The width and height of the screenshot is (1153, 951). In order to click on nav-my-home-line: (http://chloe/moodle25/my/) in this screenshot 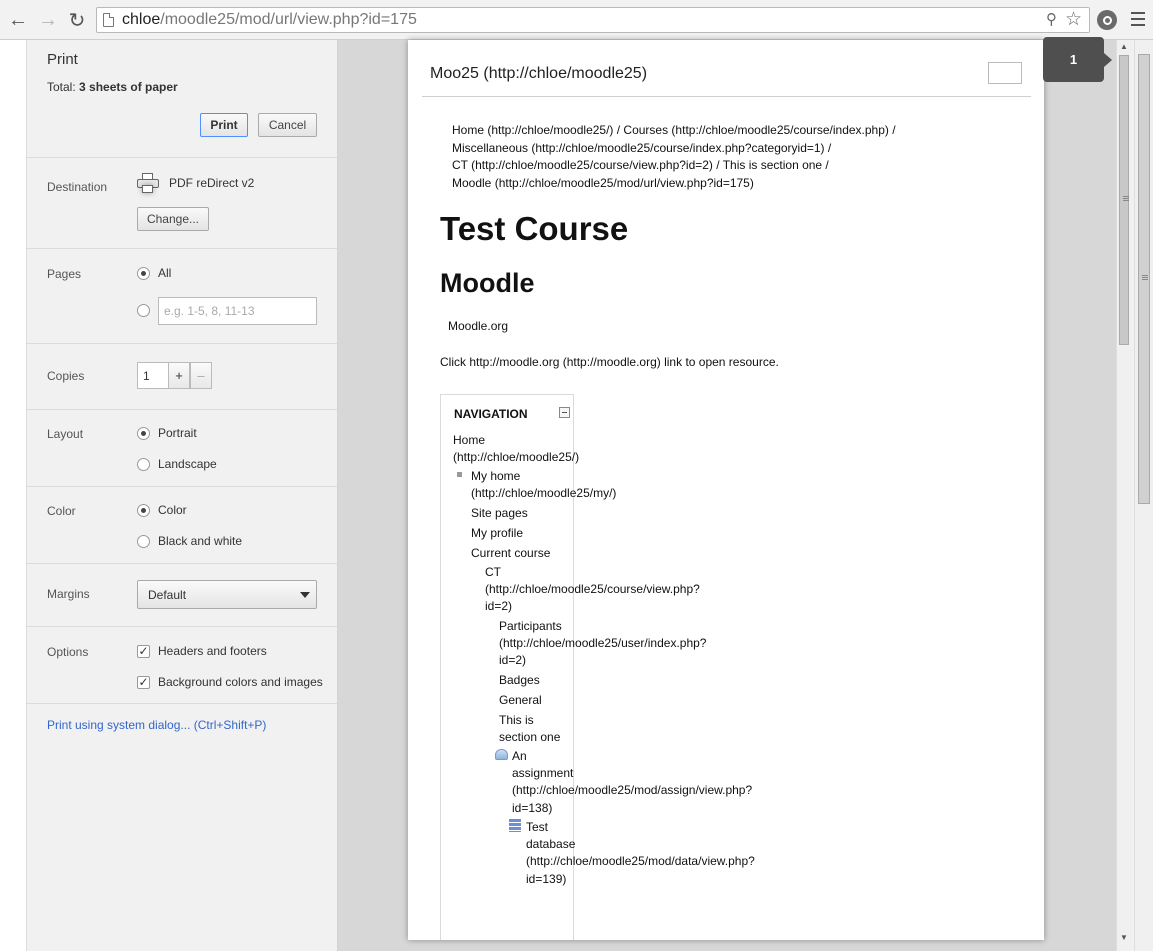, I will do `click(544, 493)`.